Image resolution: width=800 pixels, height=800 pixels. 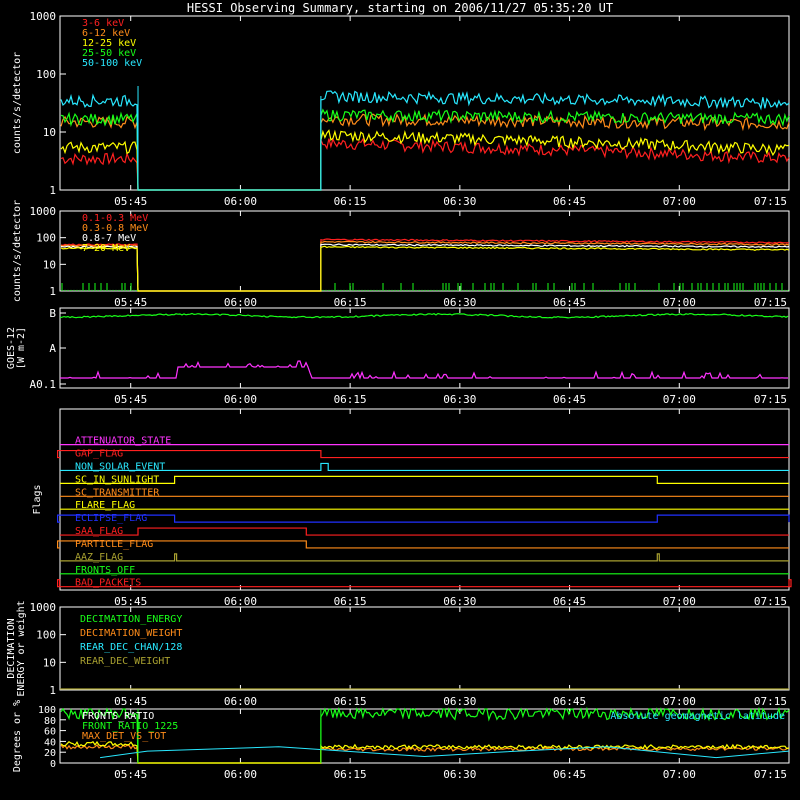 I want to click on flag-line-saa_flag, so click(x=424, y=531).